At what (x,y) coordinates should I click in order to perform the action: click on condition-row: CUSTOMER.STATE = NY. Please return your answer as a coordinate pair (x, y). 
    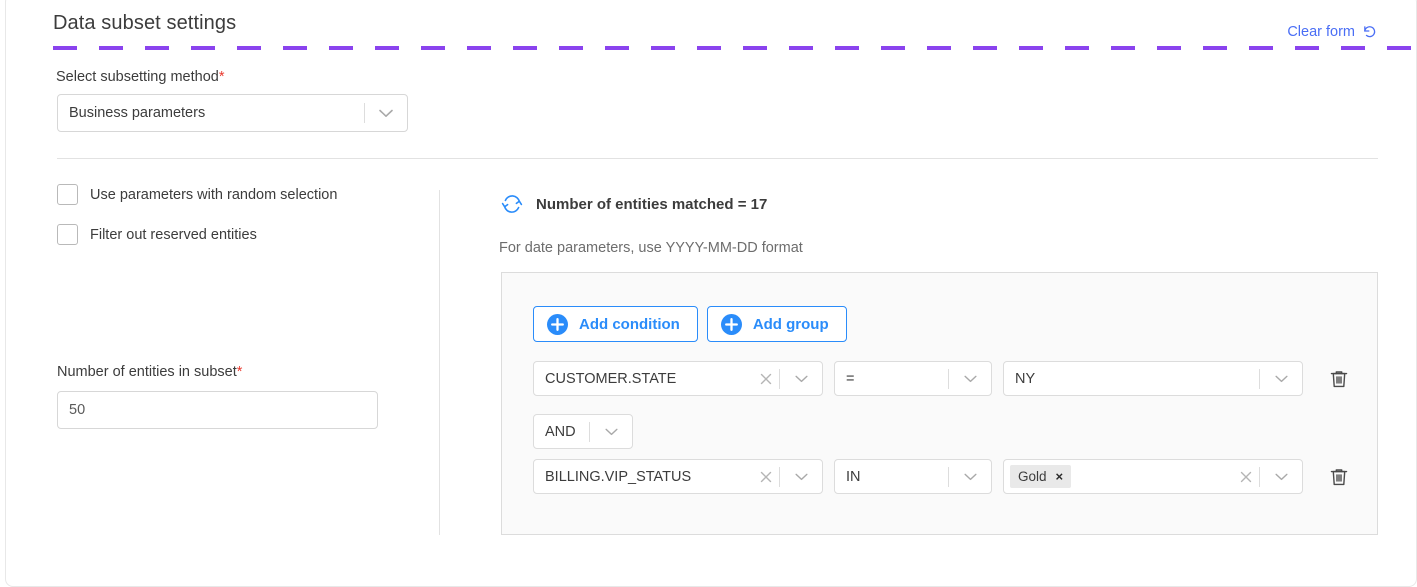
    Looking at the image, I should click on (941, 378).